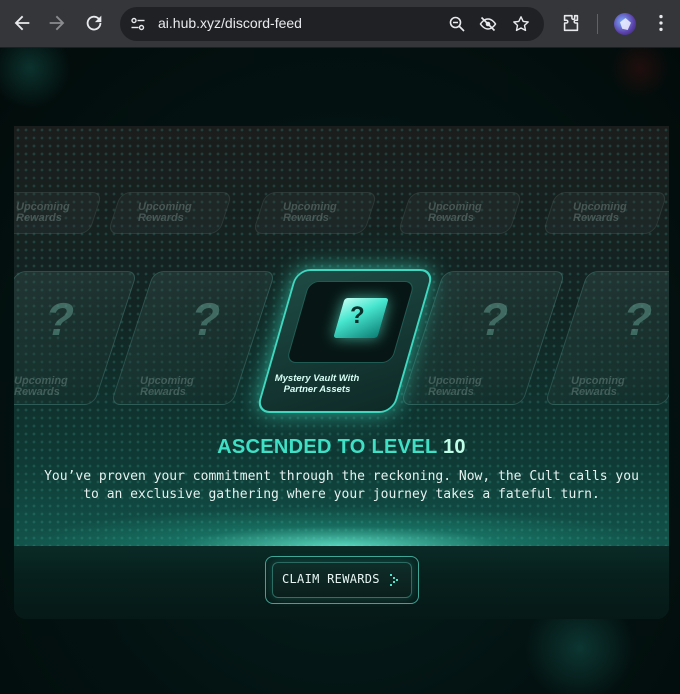 The image size is (680, 694). I want to click on reload-icon, so click(94, 23).